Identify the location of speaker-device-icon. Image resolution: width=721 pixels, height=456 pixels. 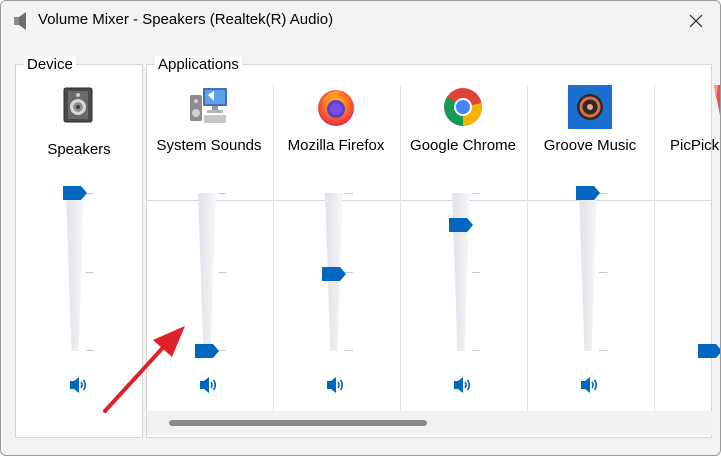
(78, 105).